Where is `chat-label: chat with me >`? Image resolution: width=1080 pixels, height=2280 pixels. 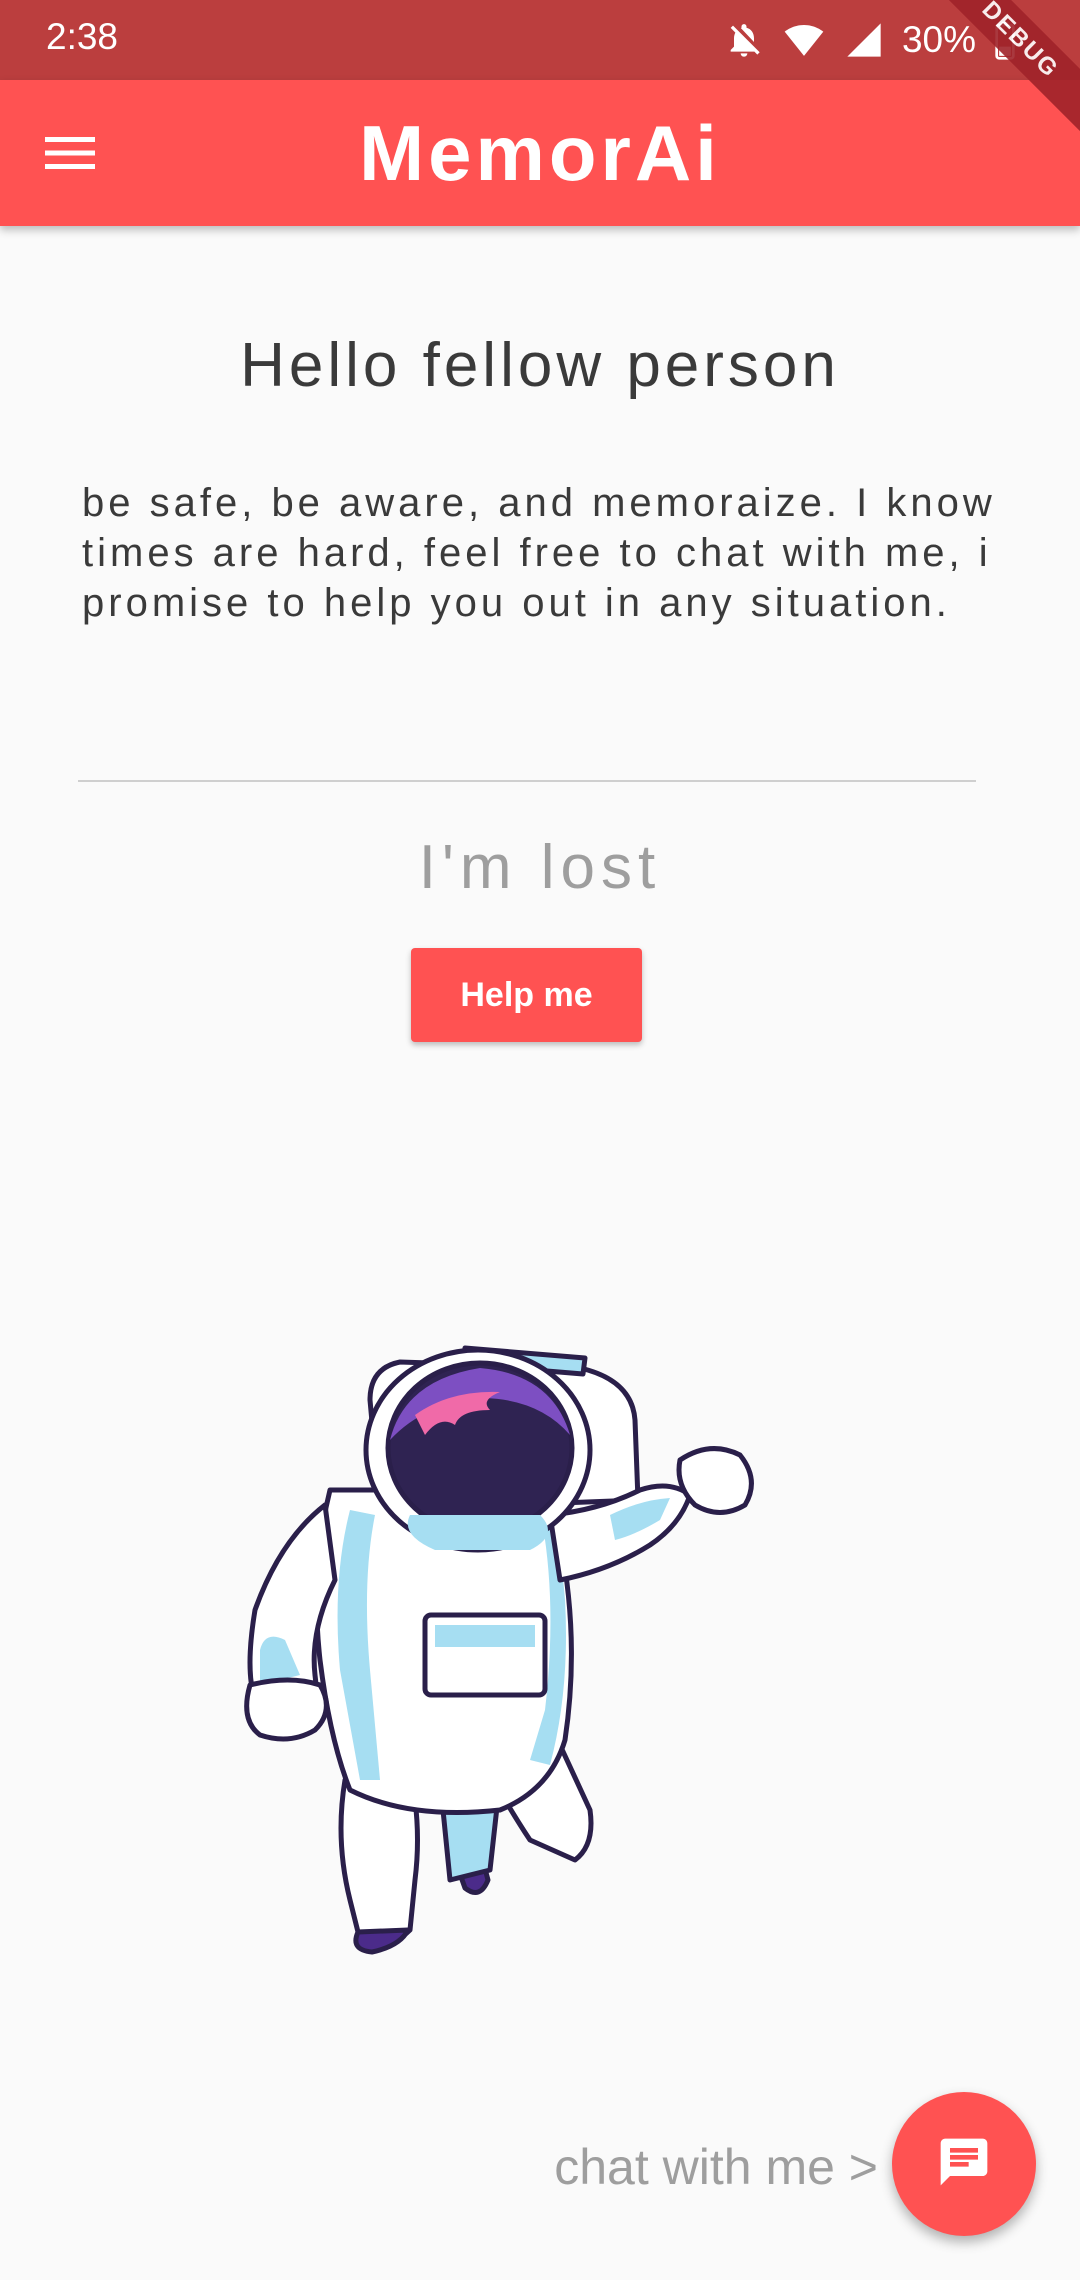 chat-label: chat with me > is located at coordinates (716, 2167).